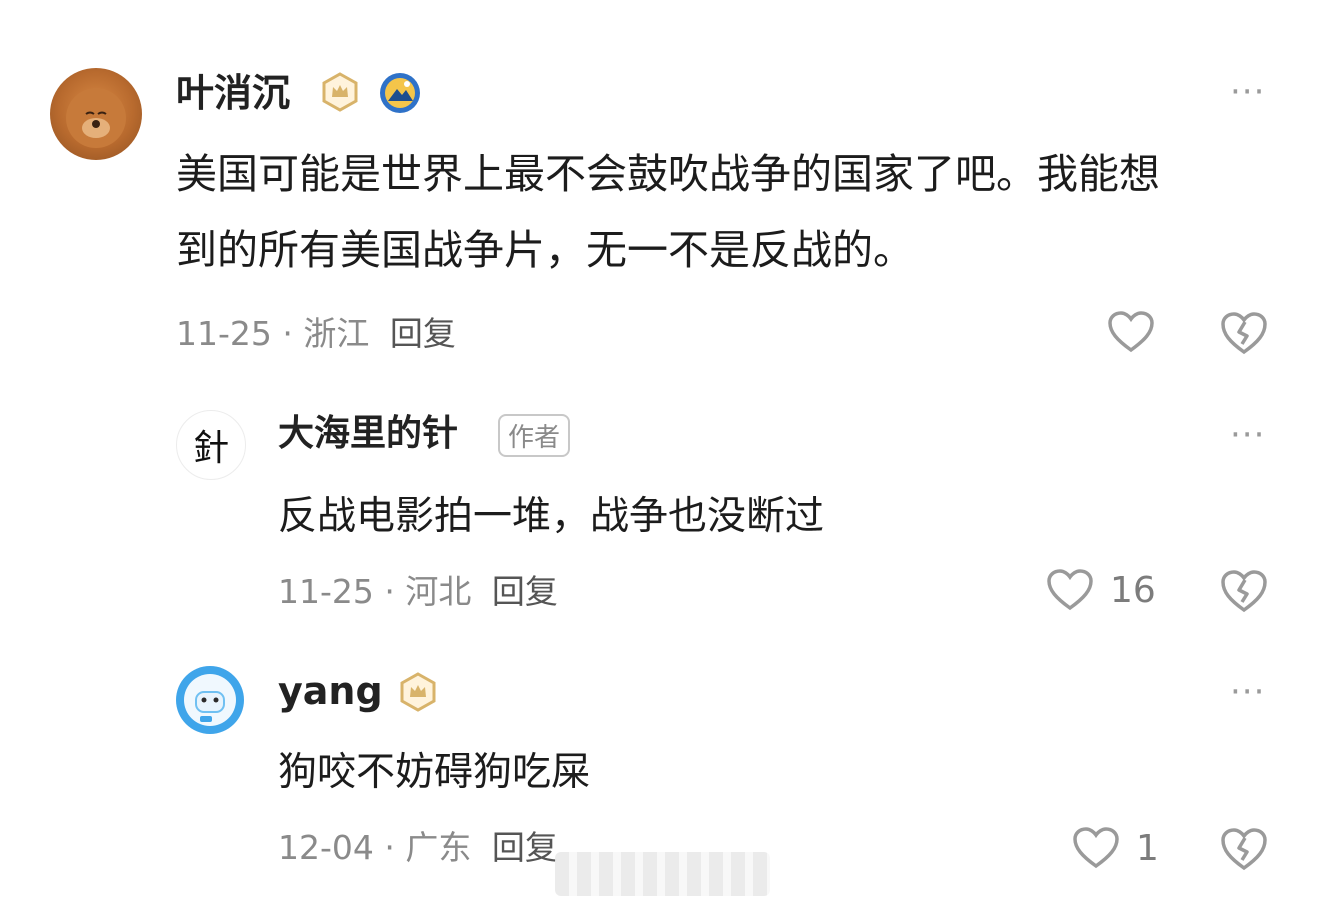  What do you see at coordinates (210, 448) in the screenshot?
I see `calligraphy-avatar: 針` at bounding box center [210, 448].